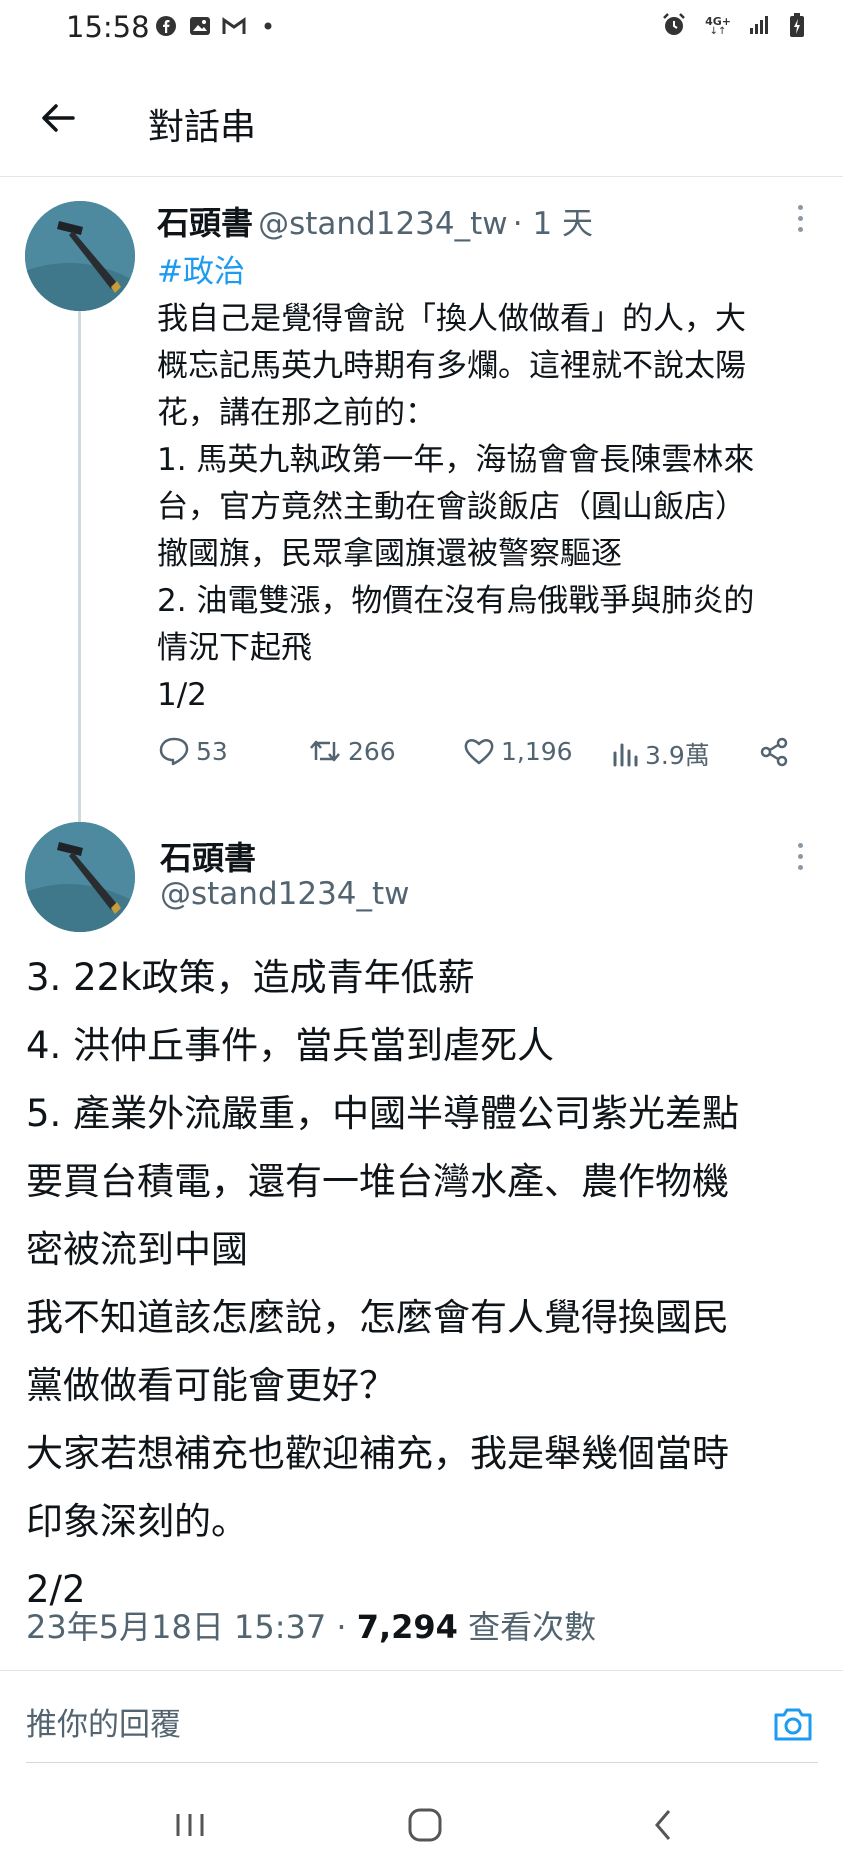  Describe the element at coordinates (421, 176) in the screenshot. I see `header-divider` at that location.